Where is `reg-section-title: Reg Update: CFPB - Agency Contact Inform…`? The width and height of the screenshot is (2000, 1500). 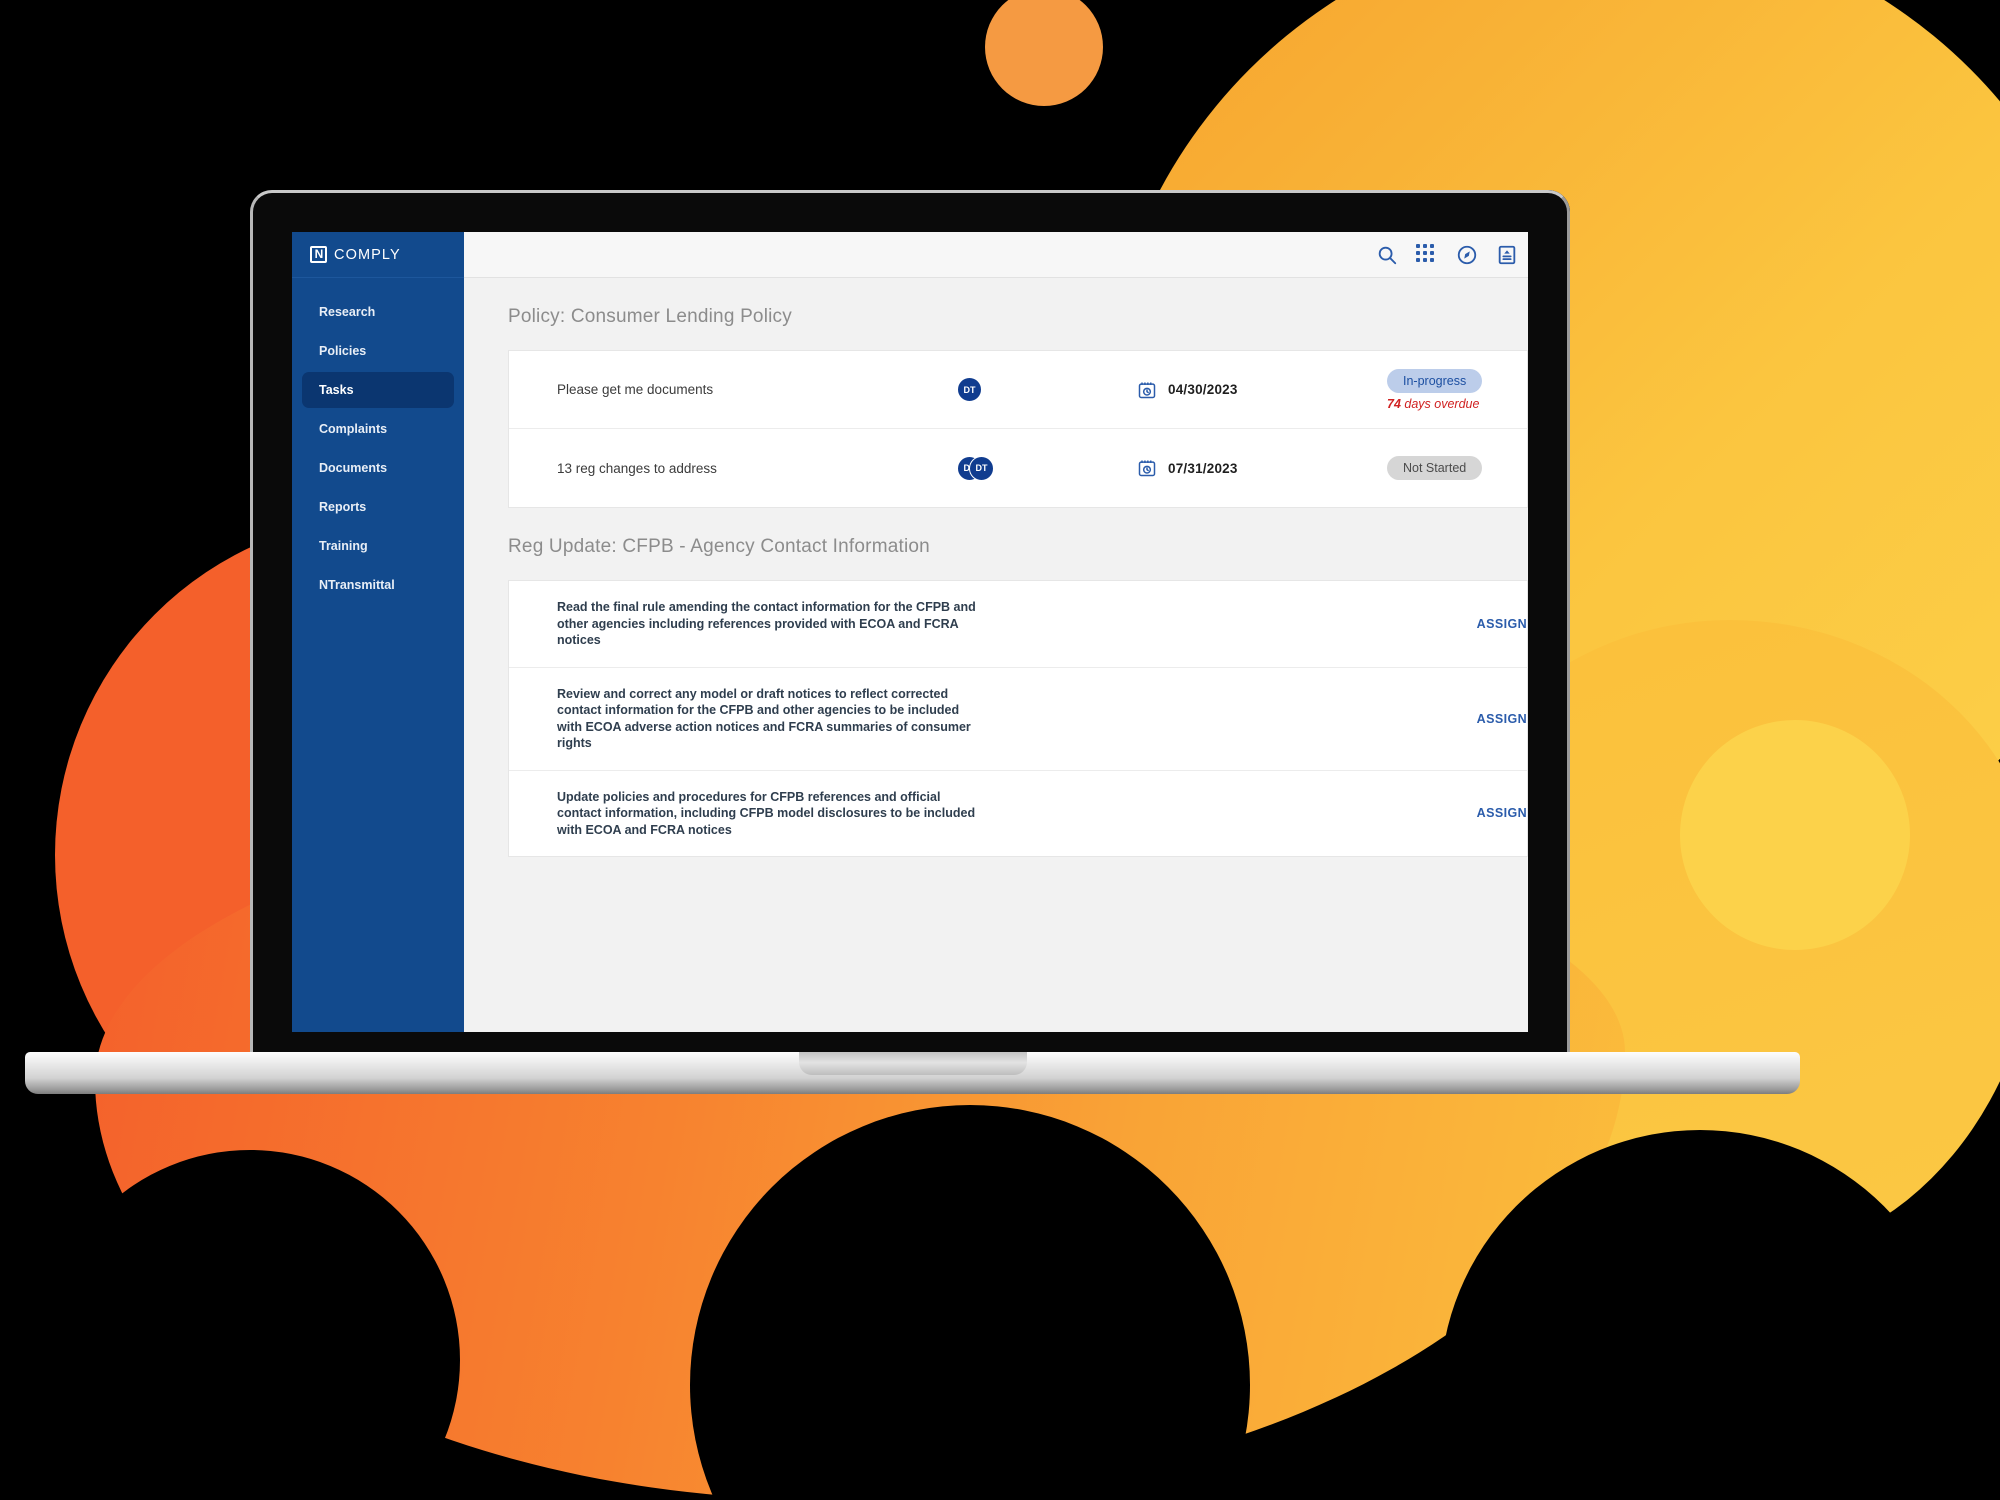 reg-section-title: Reg Update: CFPB - Agency Contact Inform… is located at coordinates (719, 546).